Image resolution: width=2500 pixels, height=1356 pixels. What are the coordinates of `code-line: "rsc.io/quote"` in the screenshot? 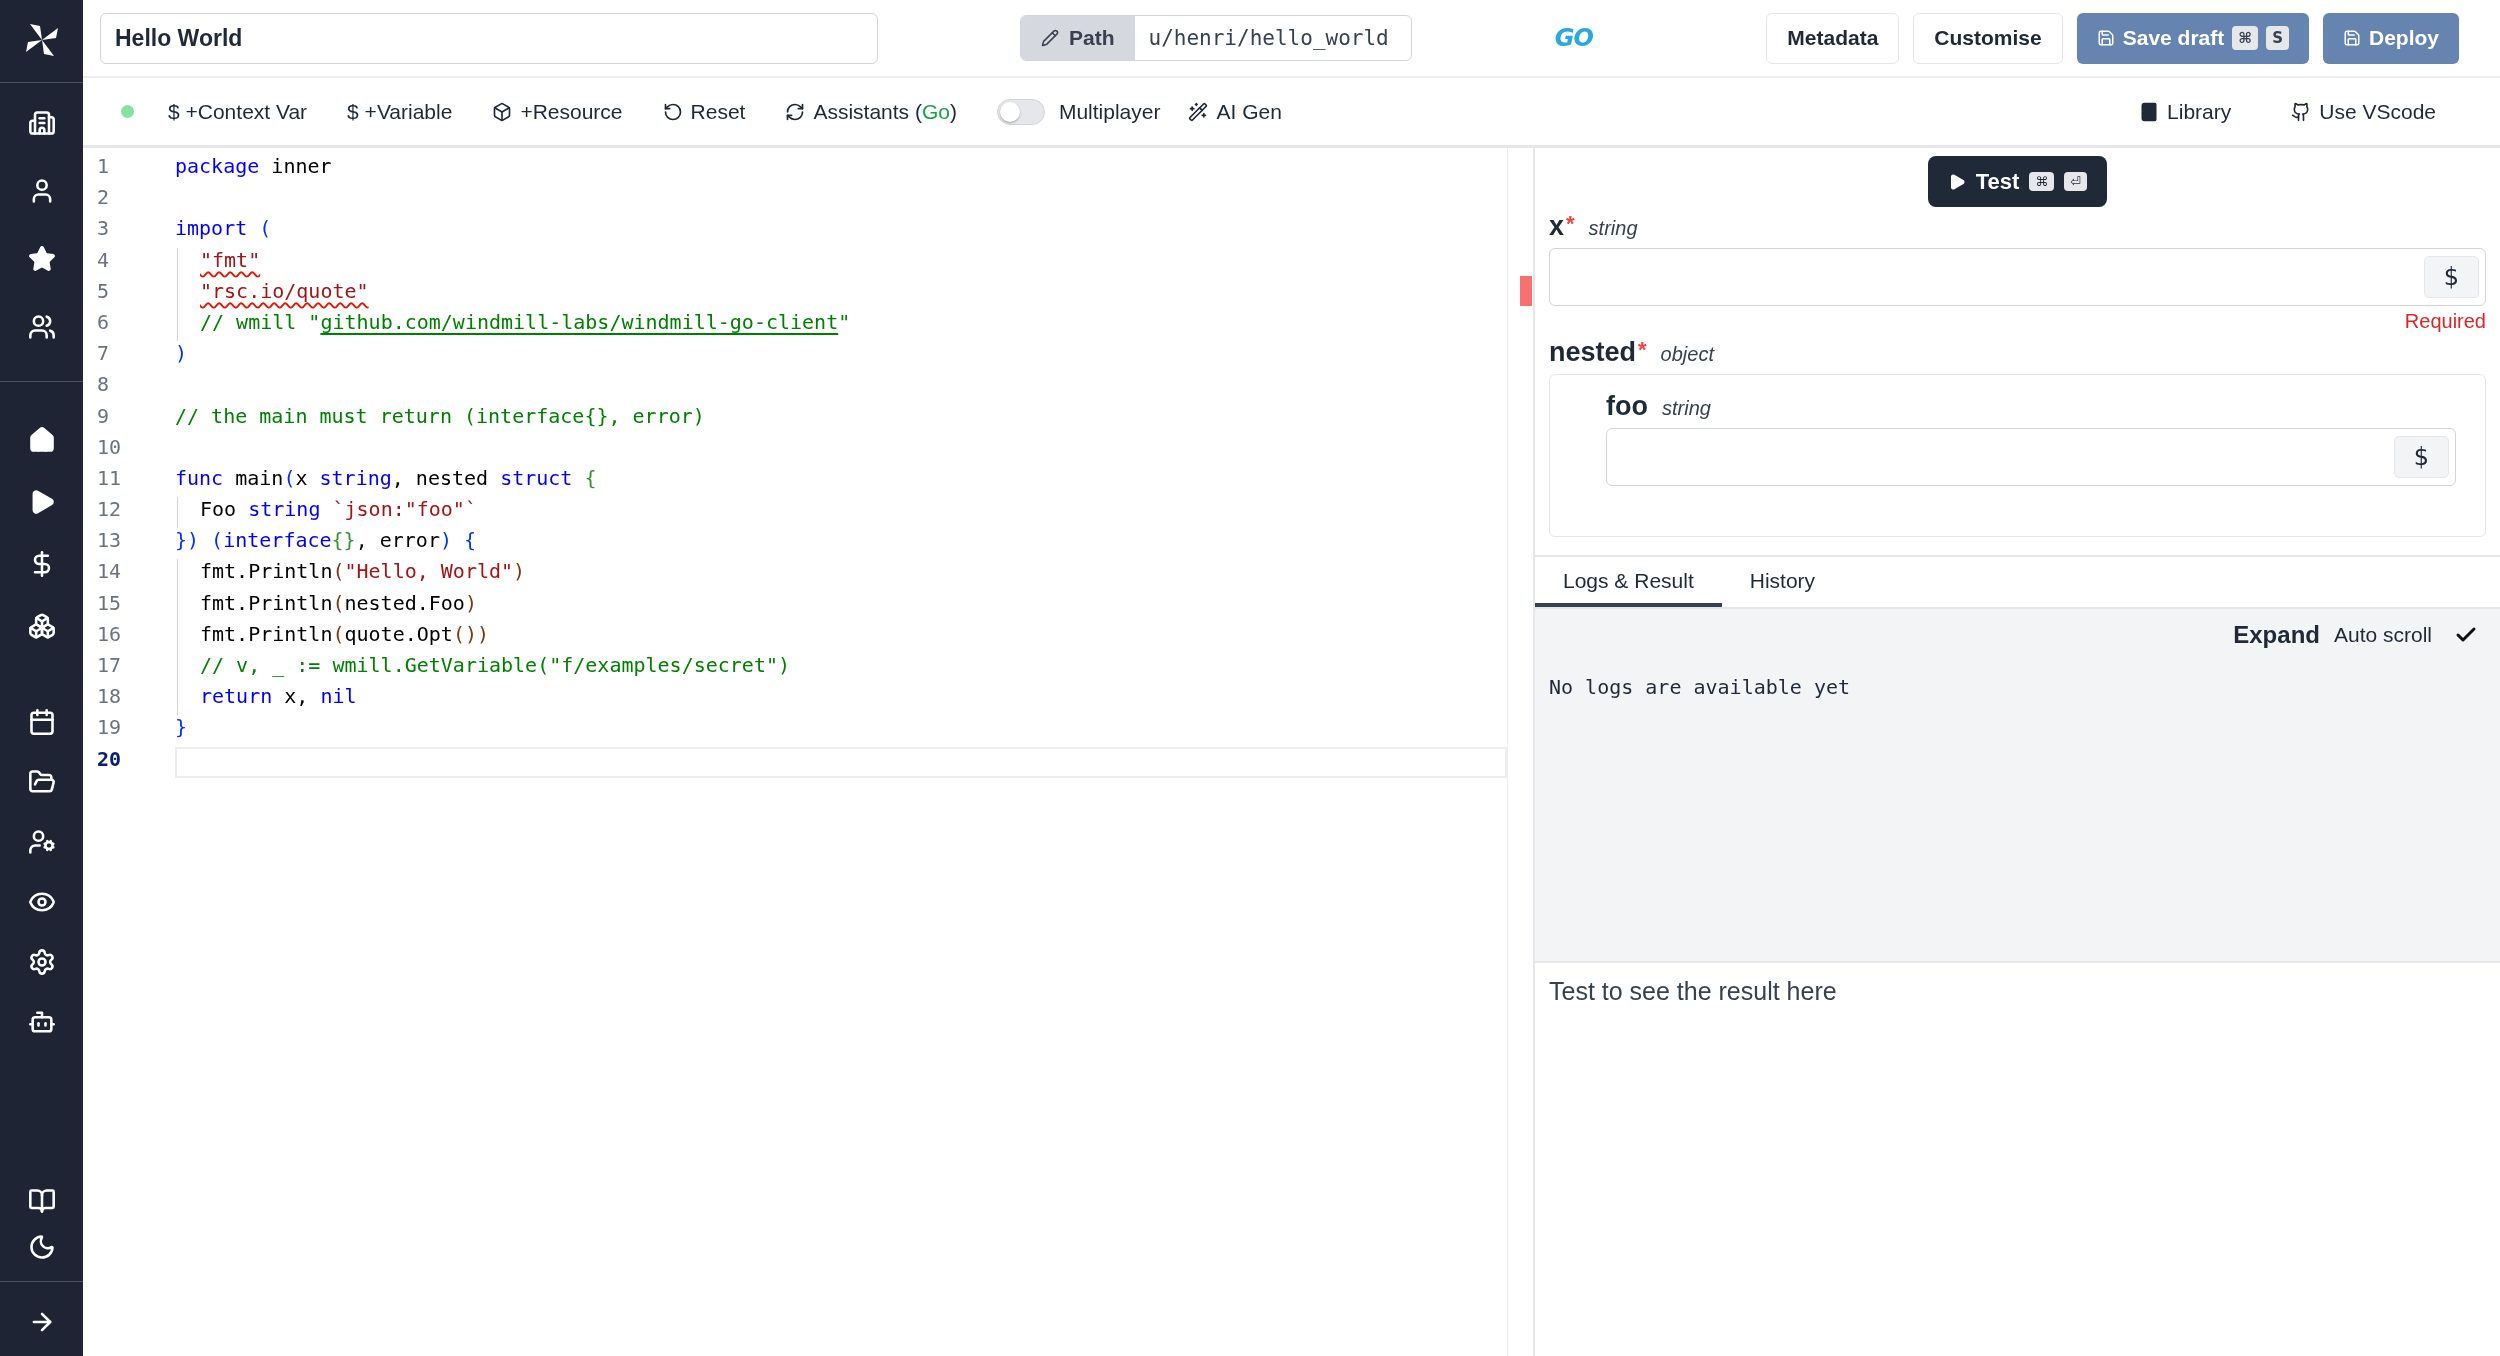 It's located at (841, 294).